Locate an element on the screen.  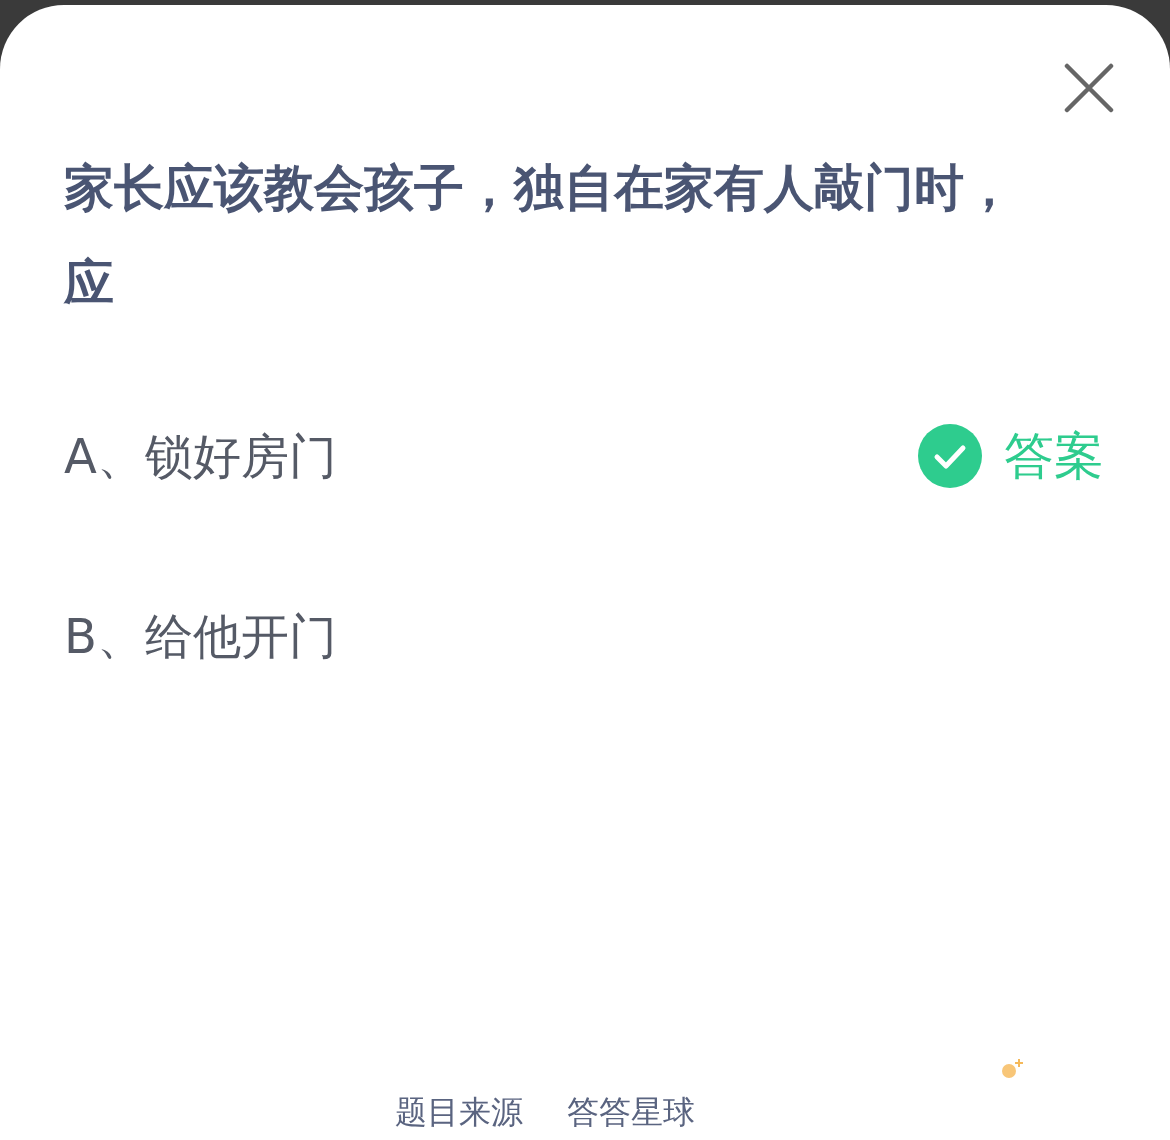
option-text: B、给他开门 is located at coordinates (200, 636).